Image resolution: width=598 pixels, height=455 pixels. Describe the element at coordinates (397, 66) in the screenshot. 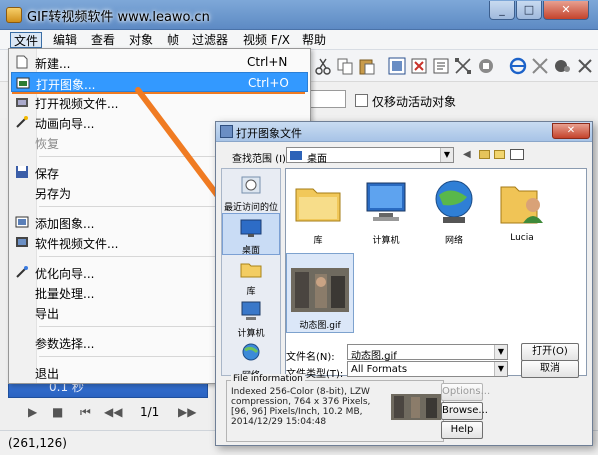

I see `frame-icon` at that location.